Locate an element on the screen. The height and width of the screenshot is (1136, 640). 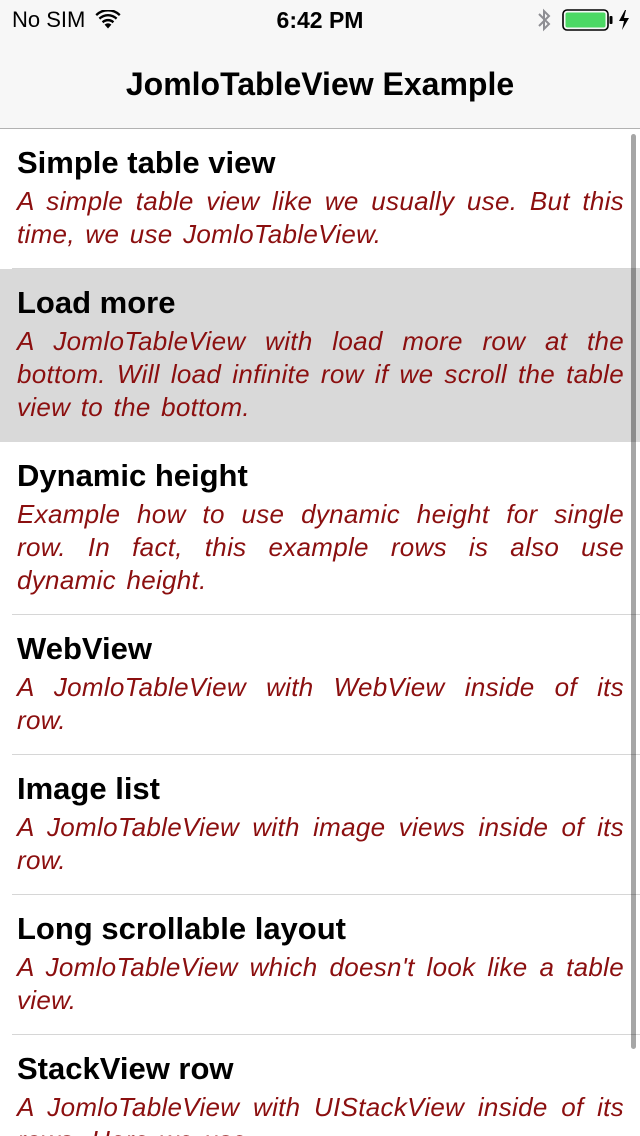
bluetooth-icon is located at coordinates (544, 20).